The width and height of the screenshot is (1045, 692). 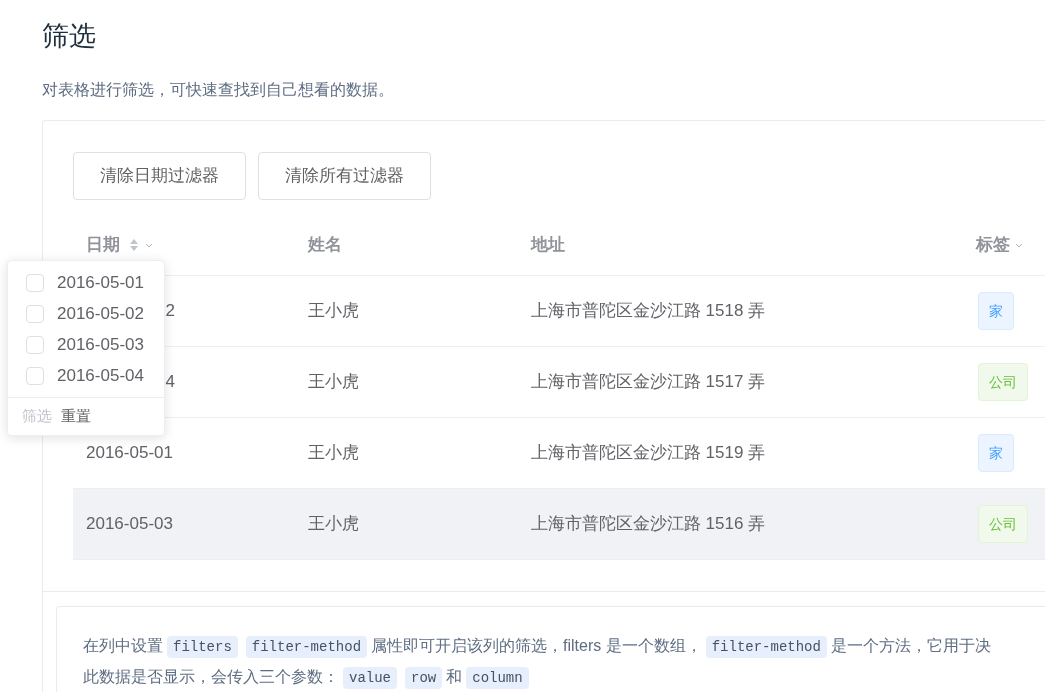 What do you see at coordinates (129, 453) in the screenshot?
I see `table-cell: 2016-05-01` at bounding box center [129, 453].